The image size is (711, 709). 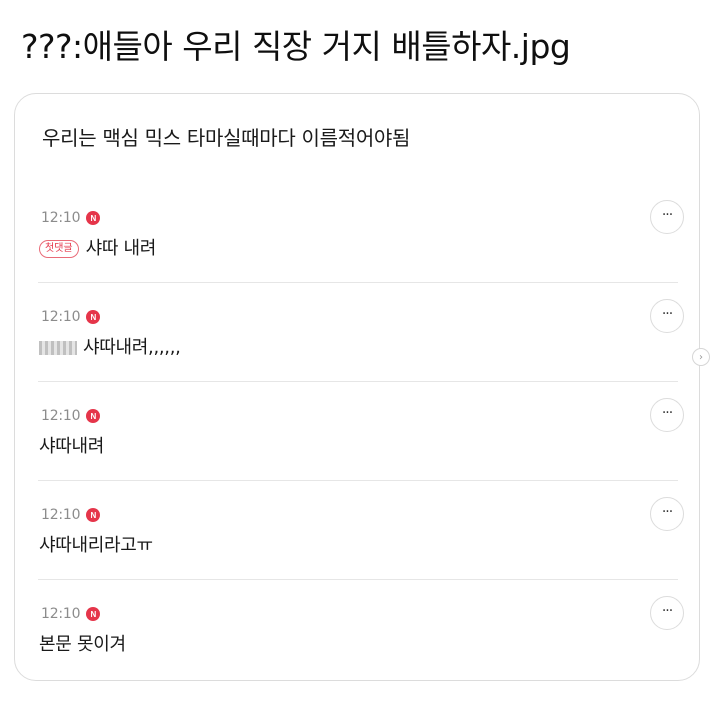 What do you see at coordinates (361, 530) in the screenshot?
I see `comment-item: 12:10 N 샤따내리라고ㅠ ···` at bounding box center [361, 530].